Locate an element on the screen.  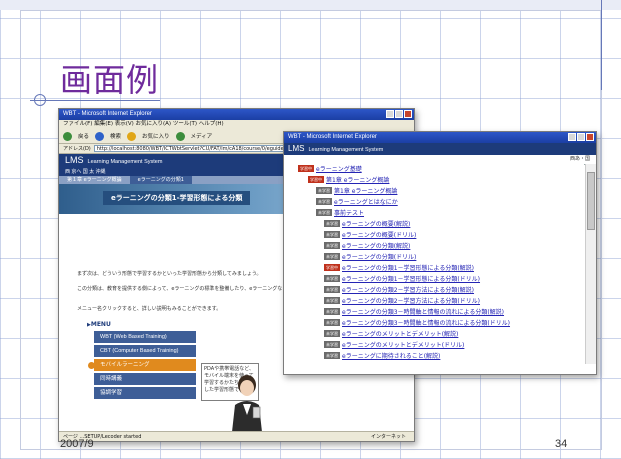
favorites-icon is located at coordinates (132, 136).